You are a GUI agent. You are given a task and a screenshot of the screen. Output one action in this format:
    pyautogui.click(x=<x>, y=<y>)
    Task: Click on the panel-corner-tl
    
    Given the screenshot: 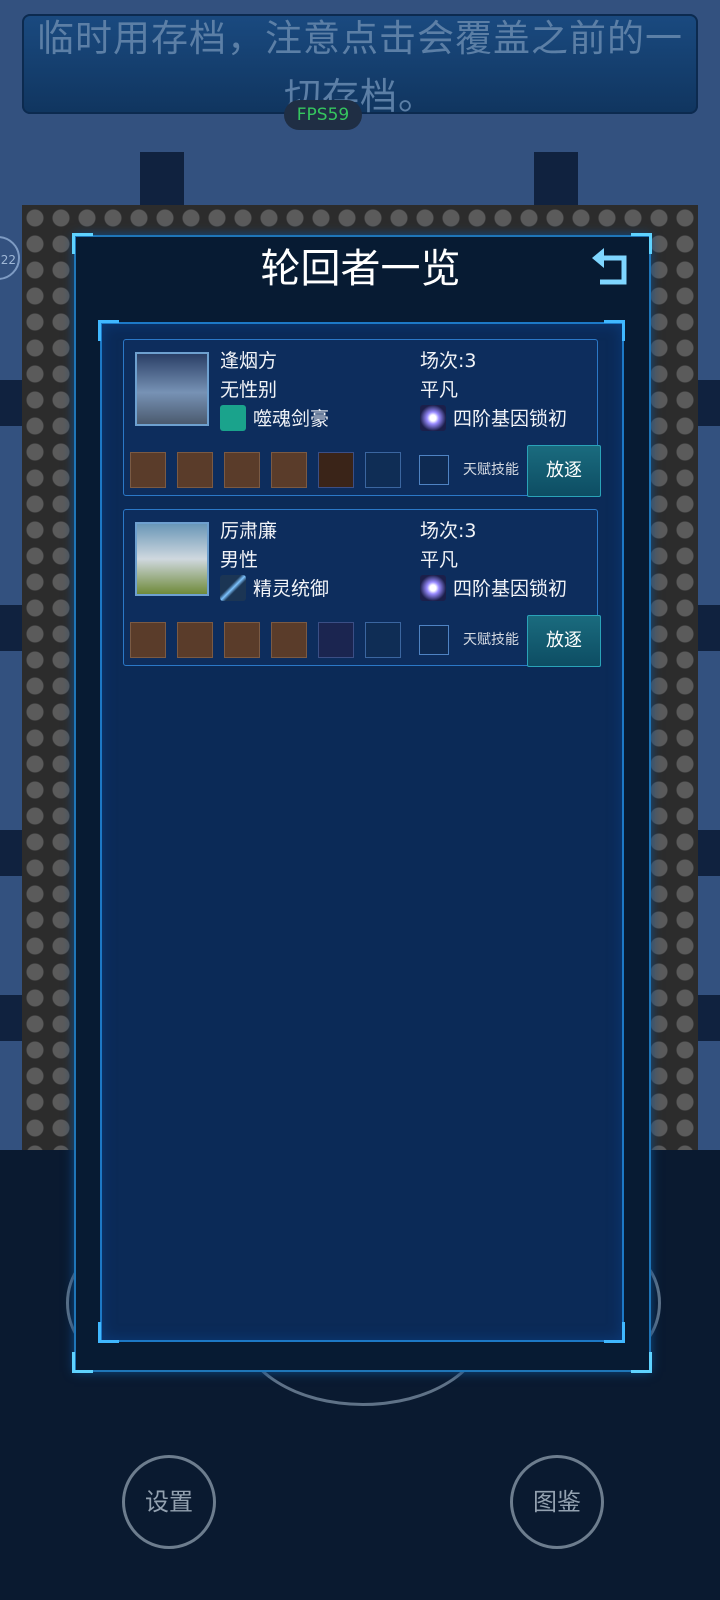 What is the action you would take?
    pyautogui.click(x=108, y=330)
    